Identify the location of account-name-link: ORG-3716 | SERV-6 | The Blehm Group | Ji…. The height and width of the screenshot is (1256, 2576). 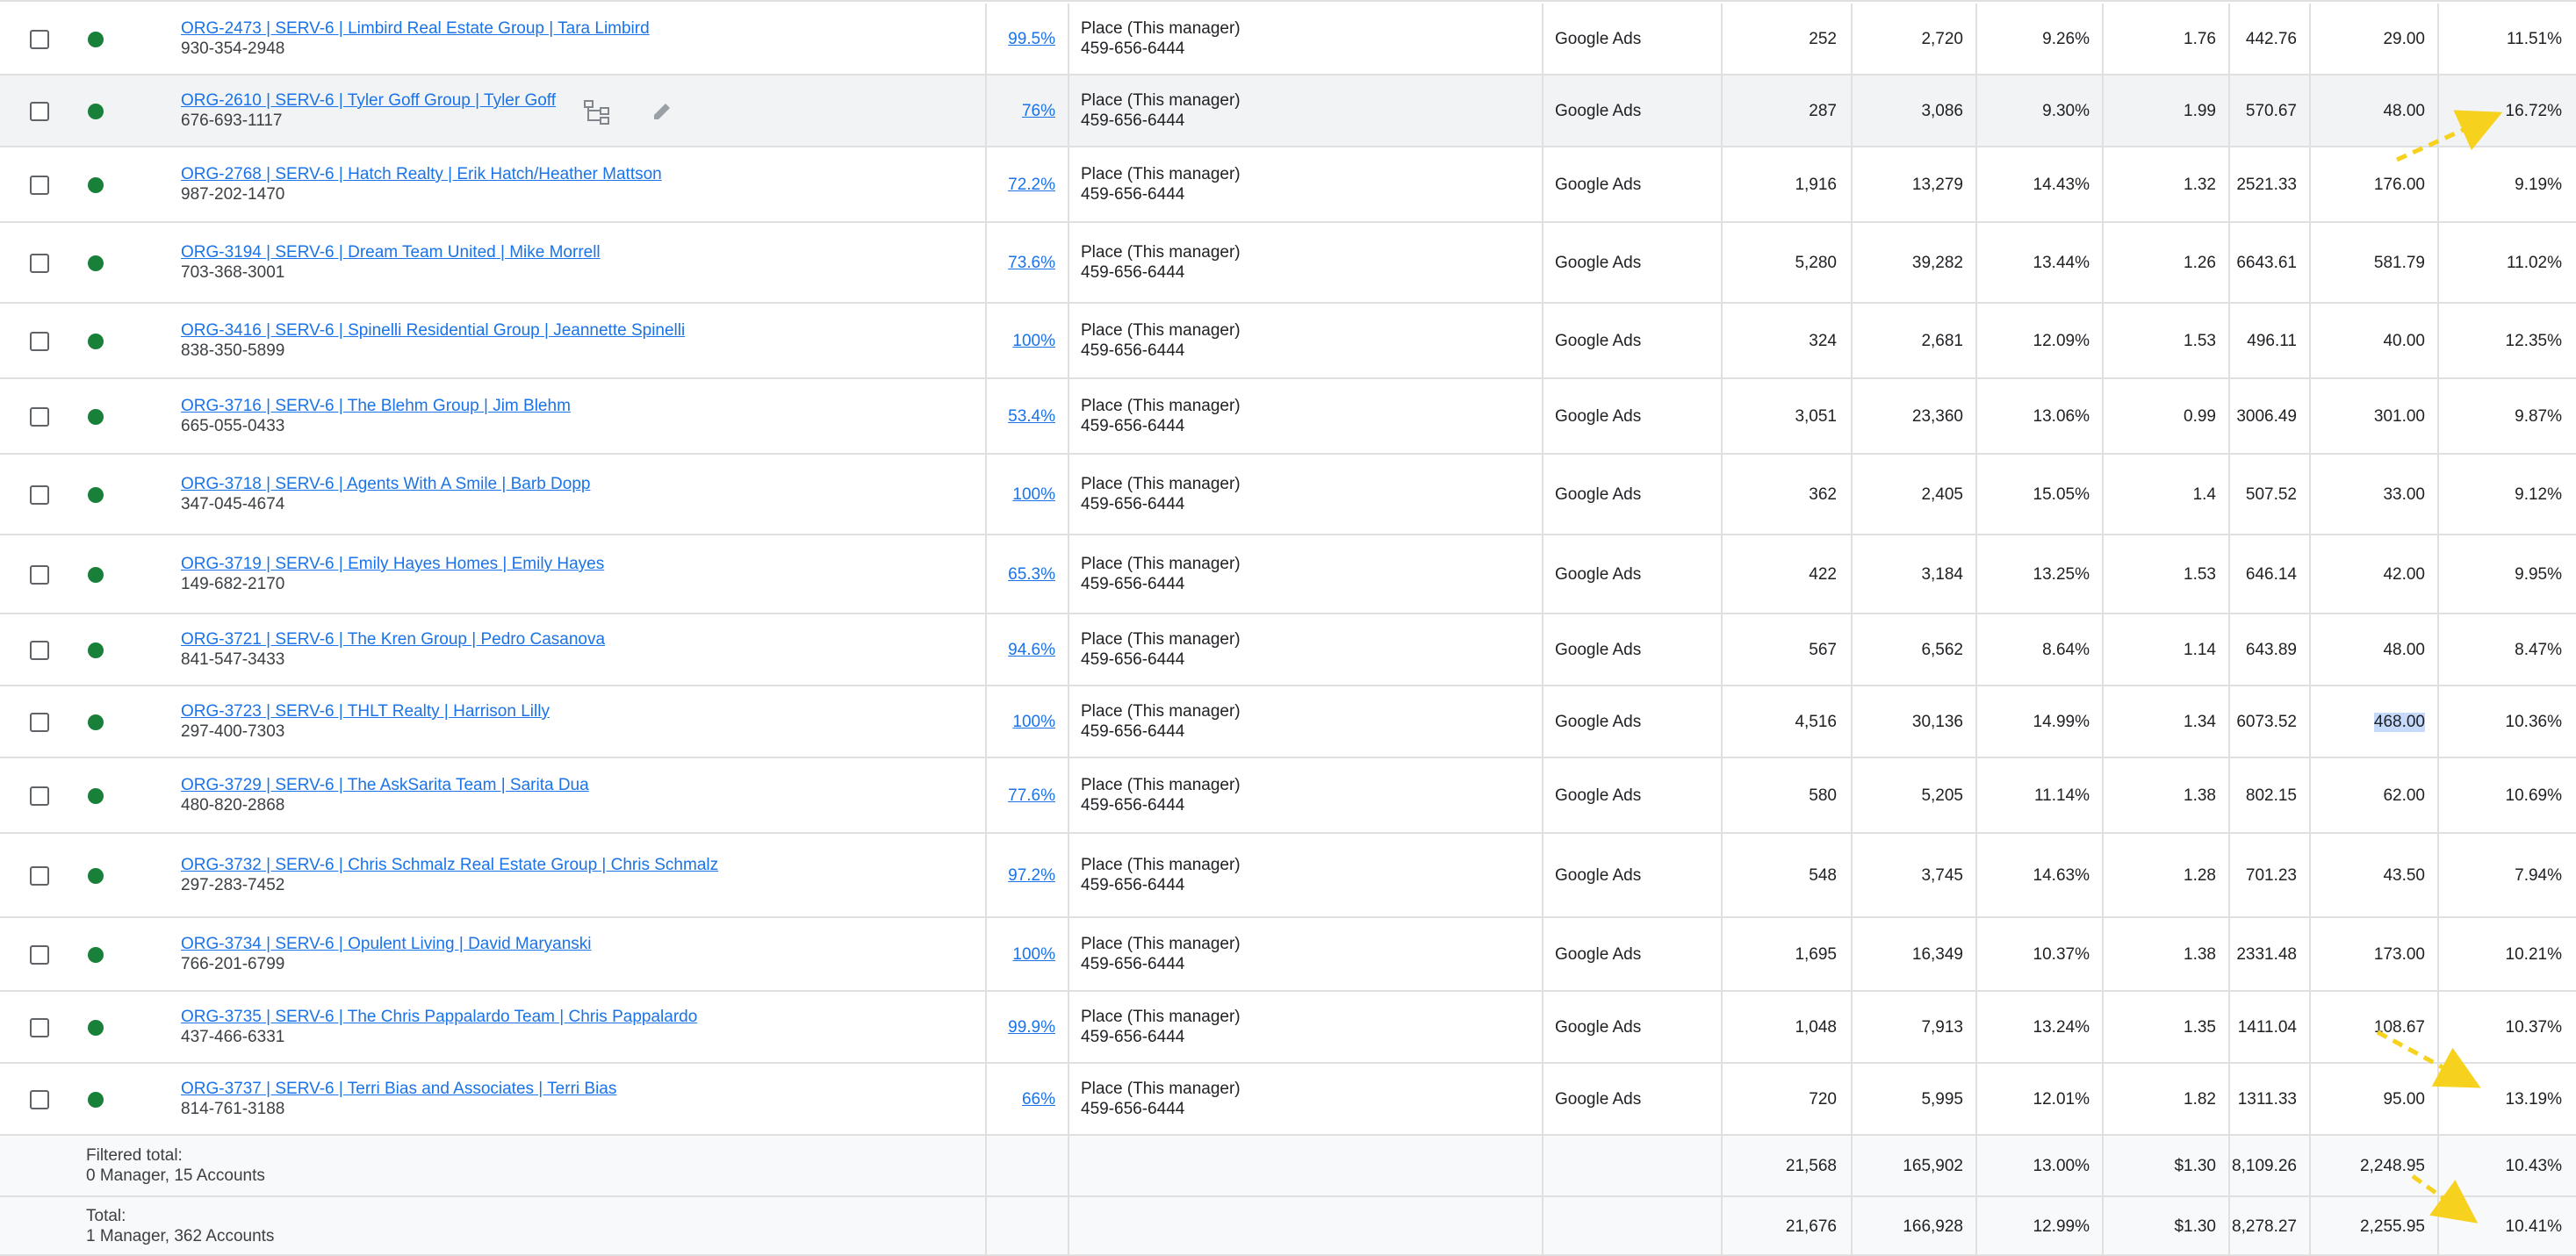
(376, 406).